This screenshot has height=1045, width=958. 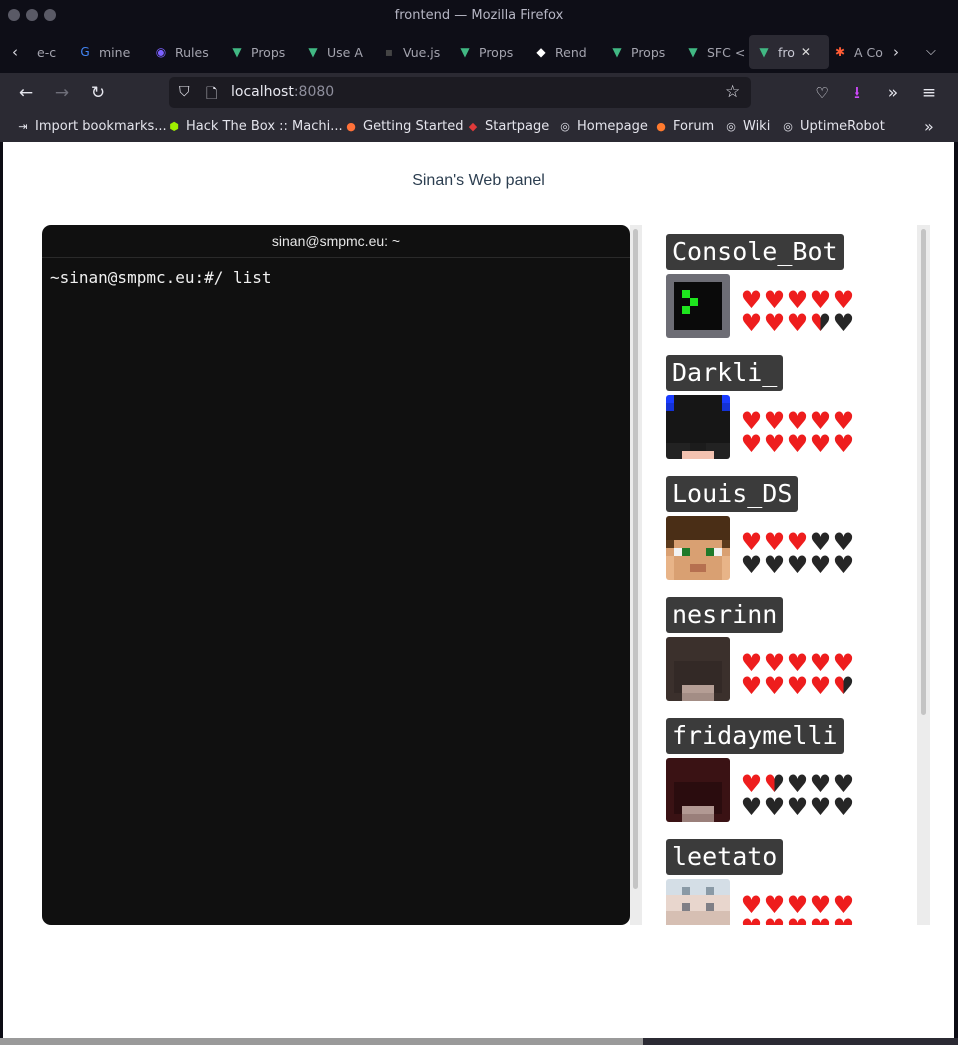 What do you see at coordinates (184, 92) in the screenshot?
I see `shield-icon: ⛉` at bounding box center [184, 92].